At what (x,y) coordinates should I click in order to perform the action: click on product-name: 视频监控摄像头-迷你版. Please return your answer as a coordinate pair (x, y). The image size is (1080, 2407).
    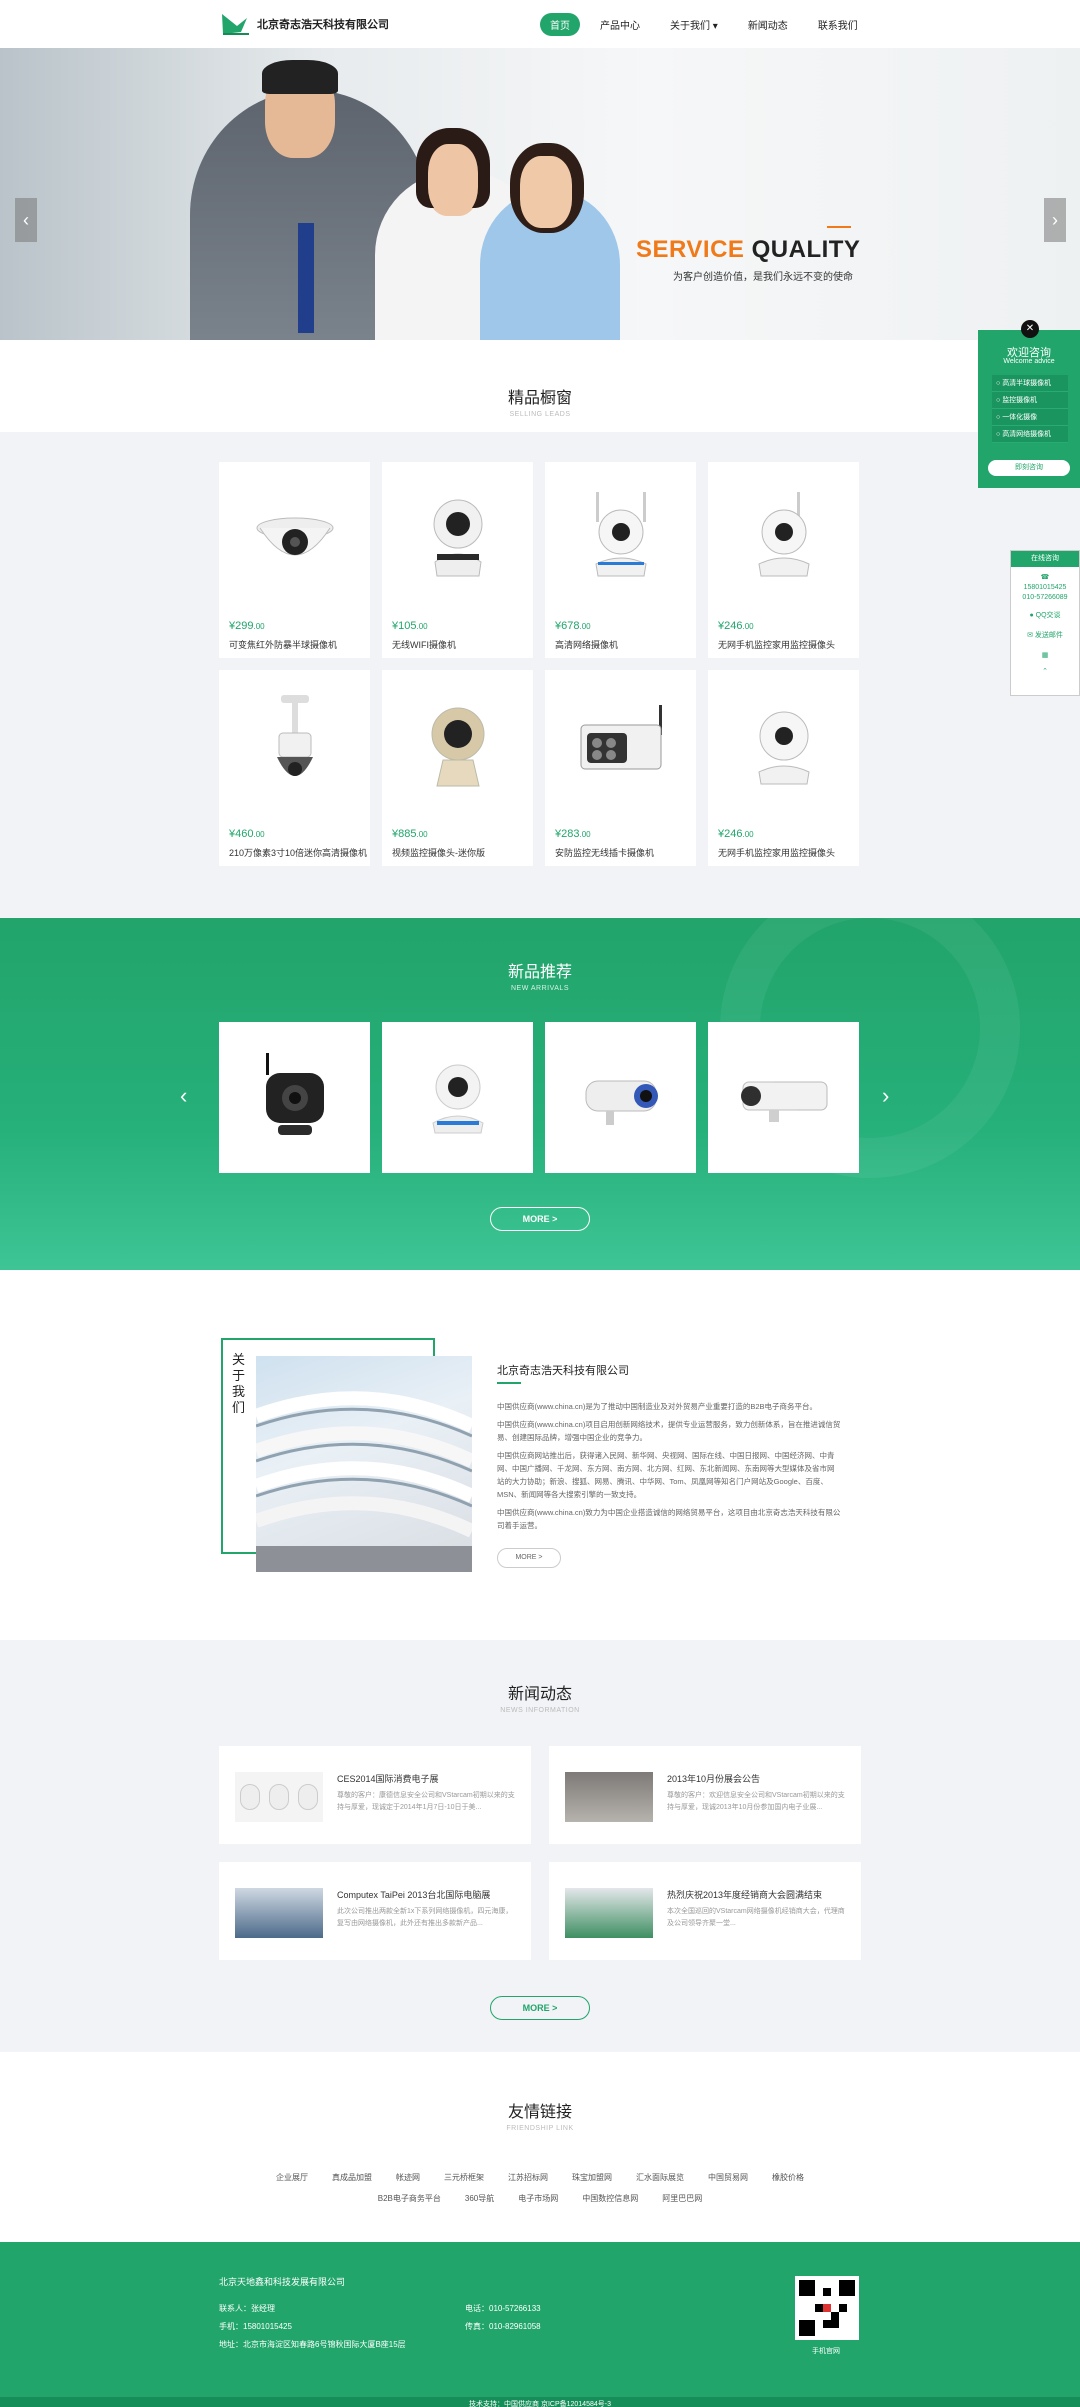
    Looking at the image, I should click on (438, 852).